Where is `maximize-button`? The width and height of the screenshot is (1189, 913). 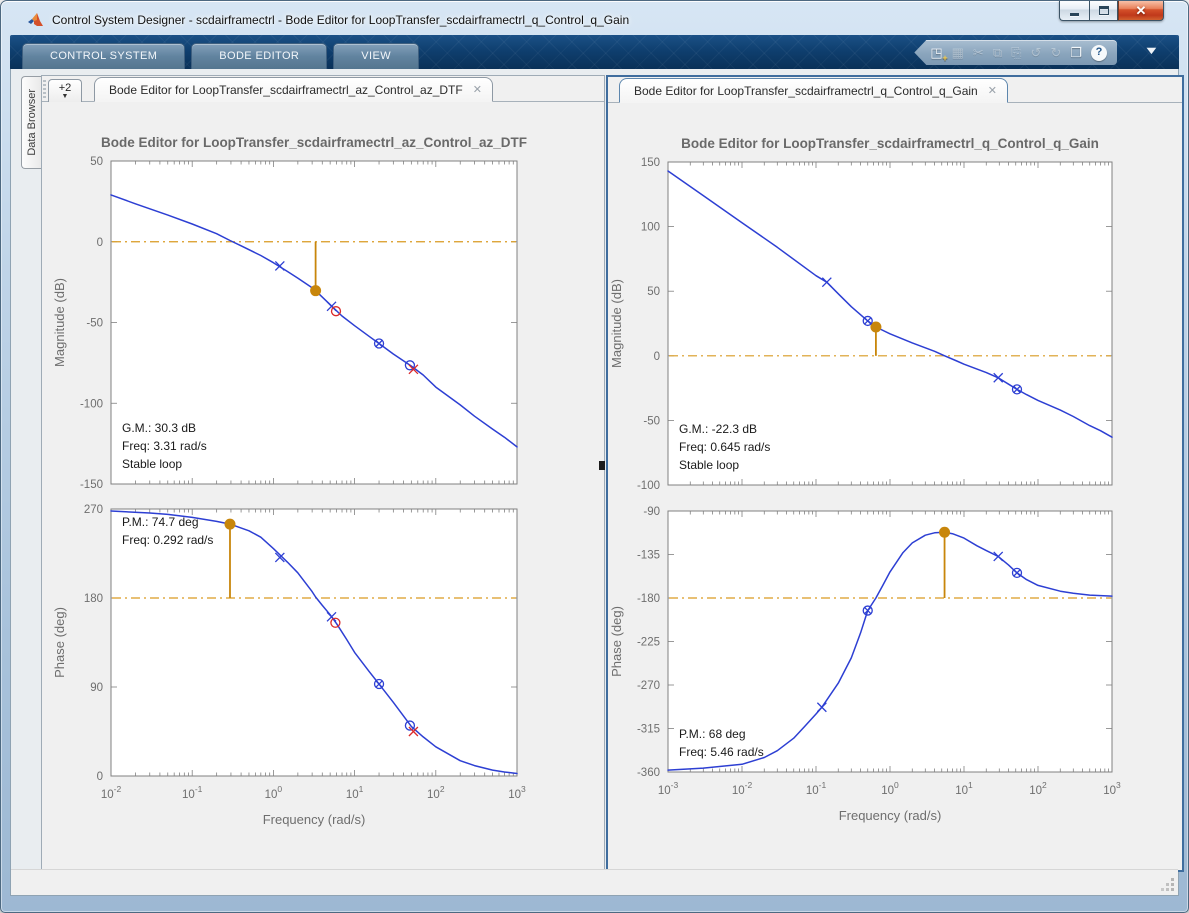 maximize-button is located at coordinates (1103, 11).